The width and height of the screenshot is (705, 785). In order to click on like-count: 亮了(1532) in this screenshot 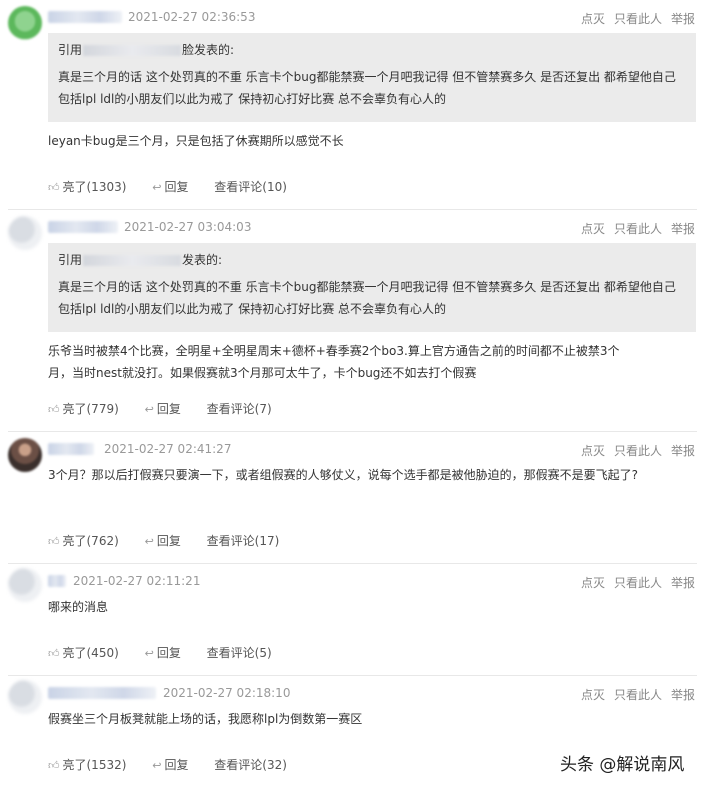, I will do `click(94, 765)`.